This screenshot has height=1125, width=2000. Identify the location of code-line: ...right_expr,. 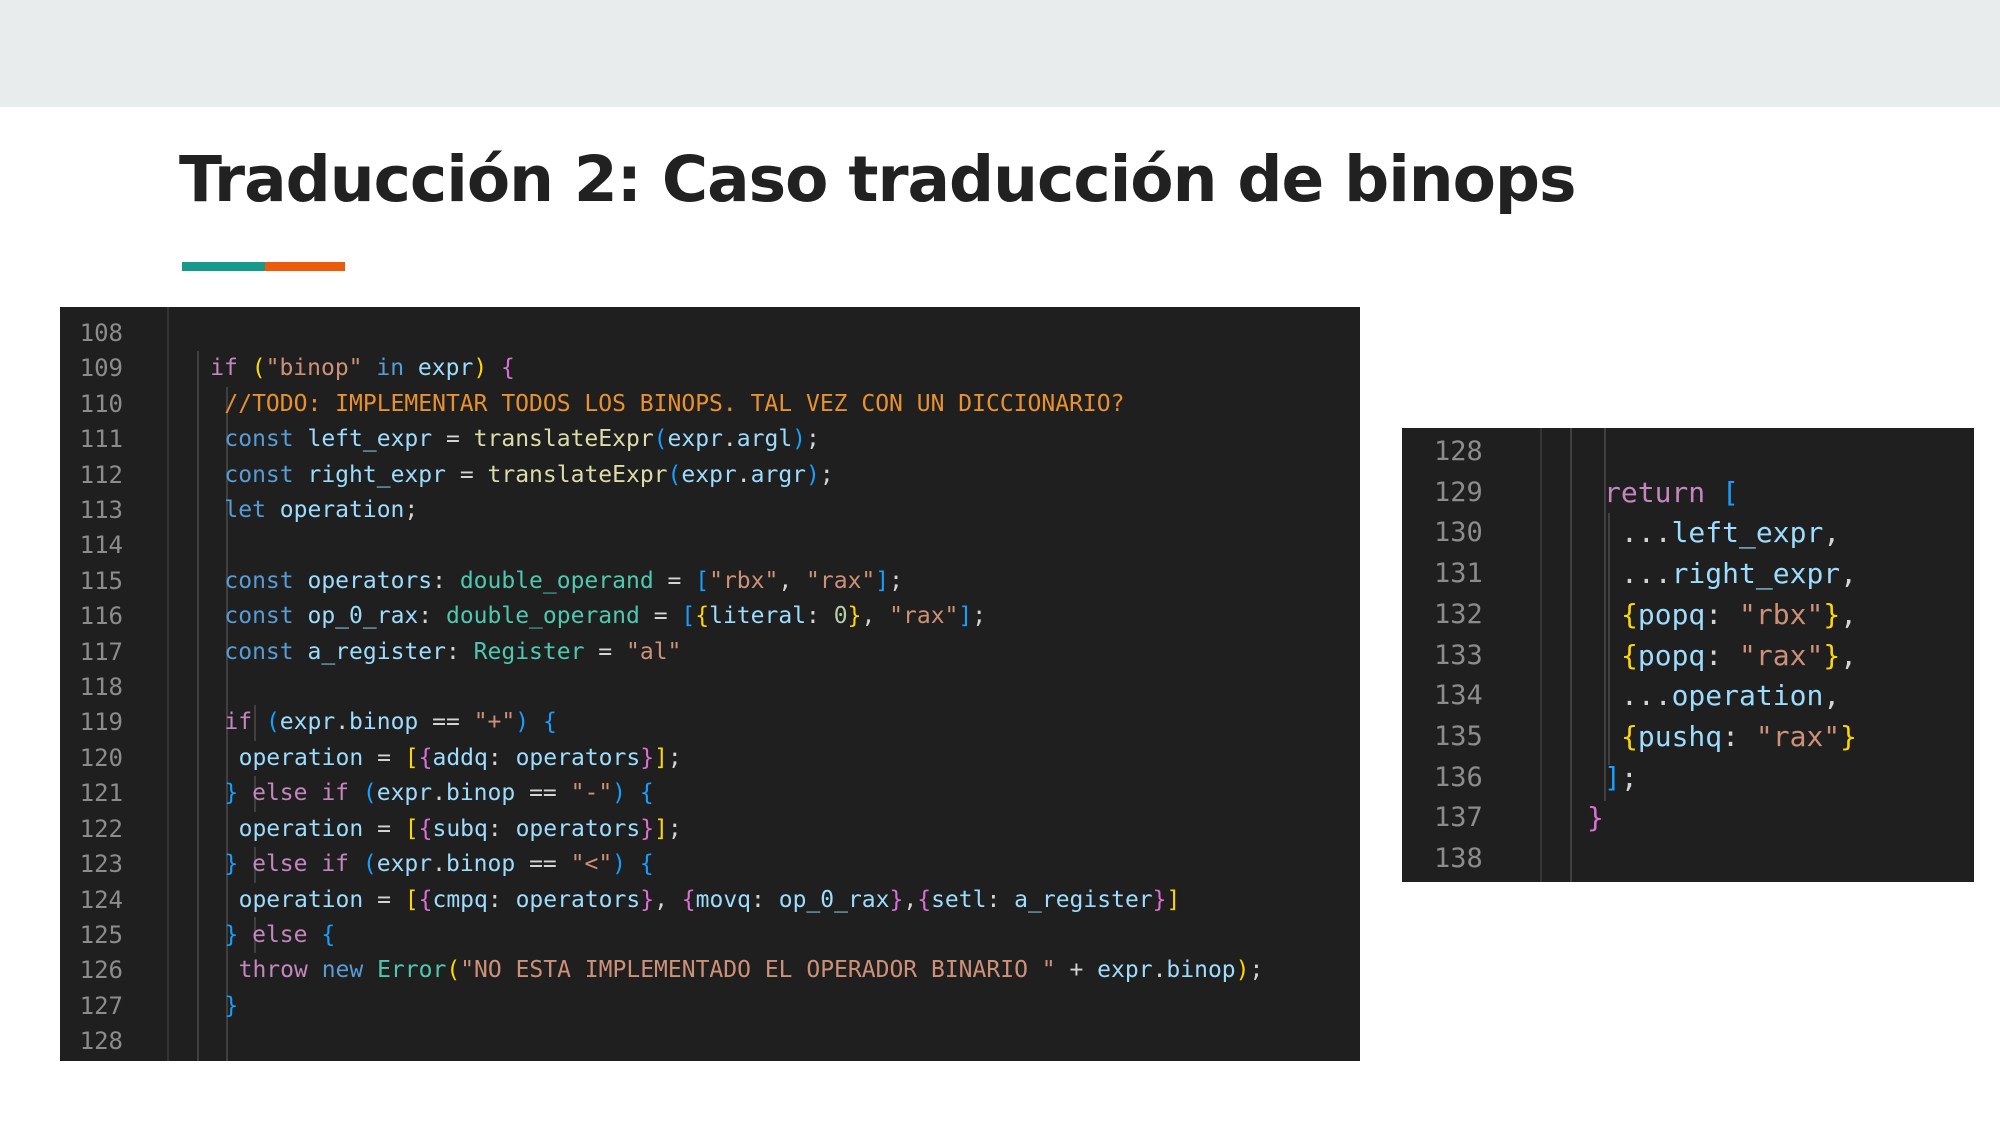
(1772, 574).